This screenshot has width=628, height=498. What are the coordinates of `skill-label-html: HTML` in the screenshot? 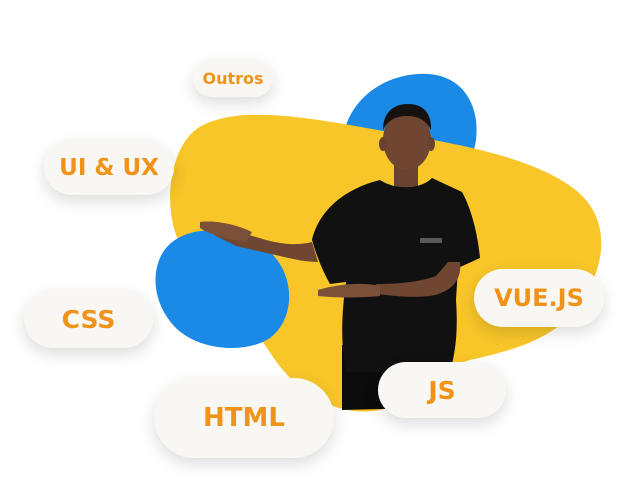 It's located at (244, 418).